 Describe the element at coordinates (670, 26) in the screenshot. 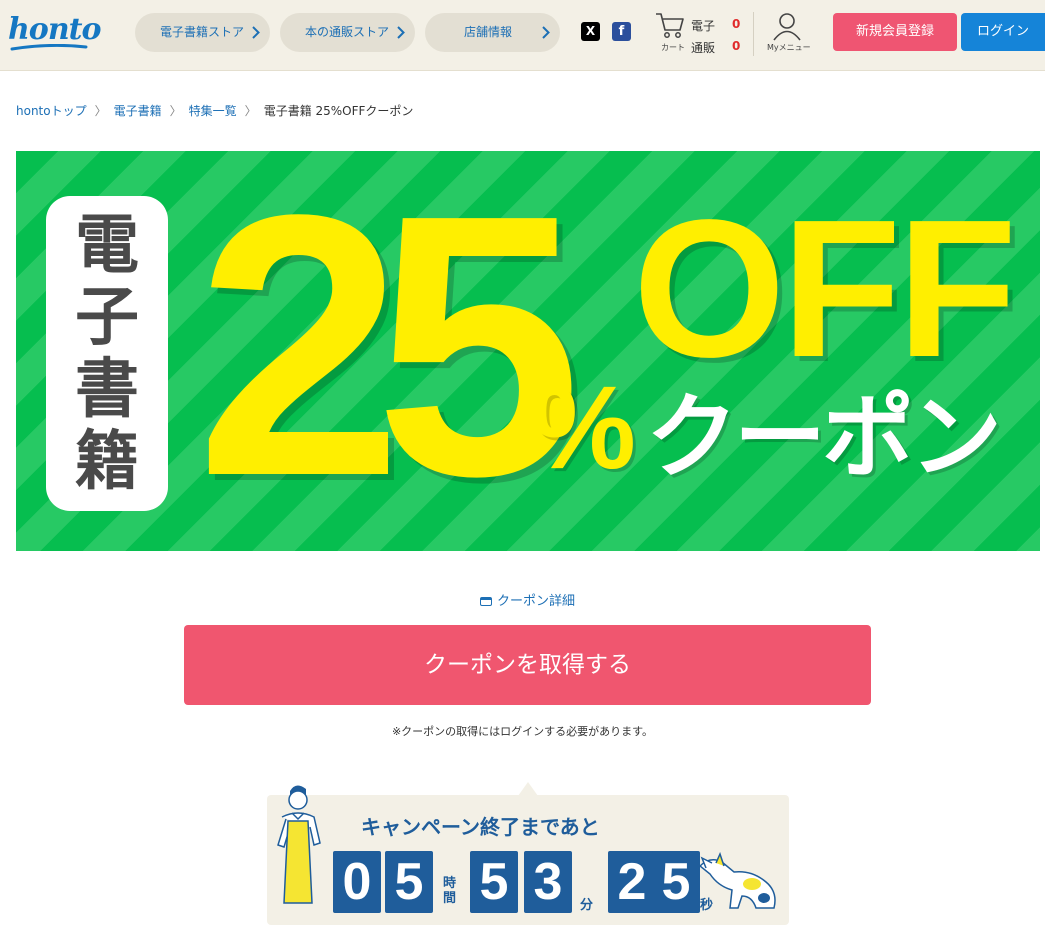

I see `cart-icon` at that location.